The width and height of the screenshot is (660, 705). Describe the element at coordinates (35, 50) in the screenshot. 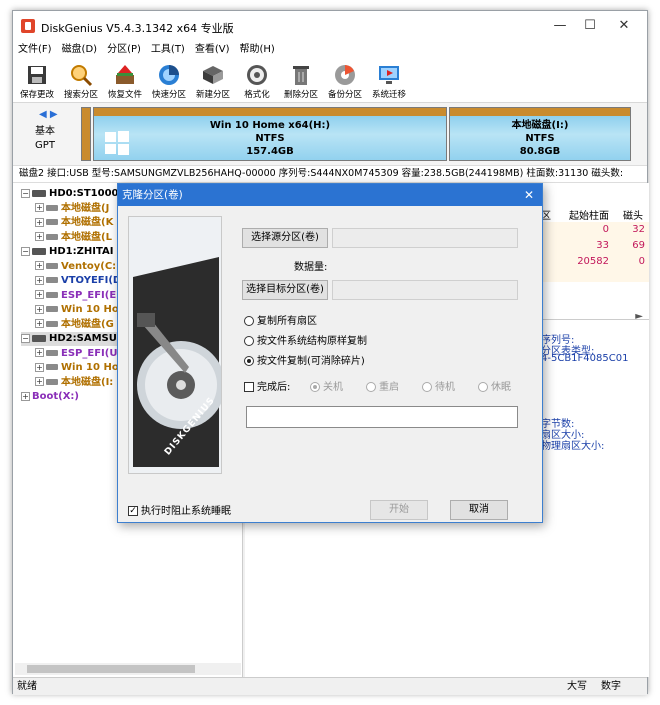

I see `menu-file: 文件(F)` at that location.